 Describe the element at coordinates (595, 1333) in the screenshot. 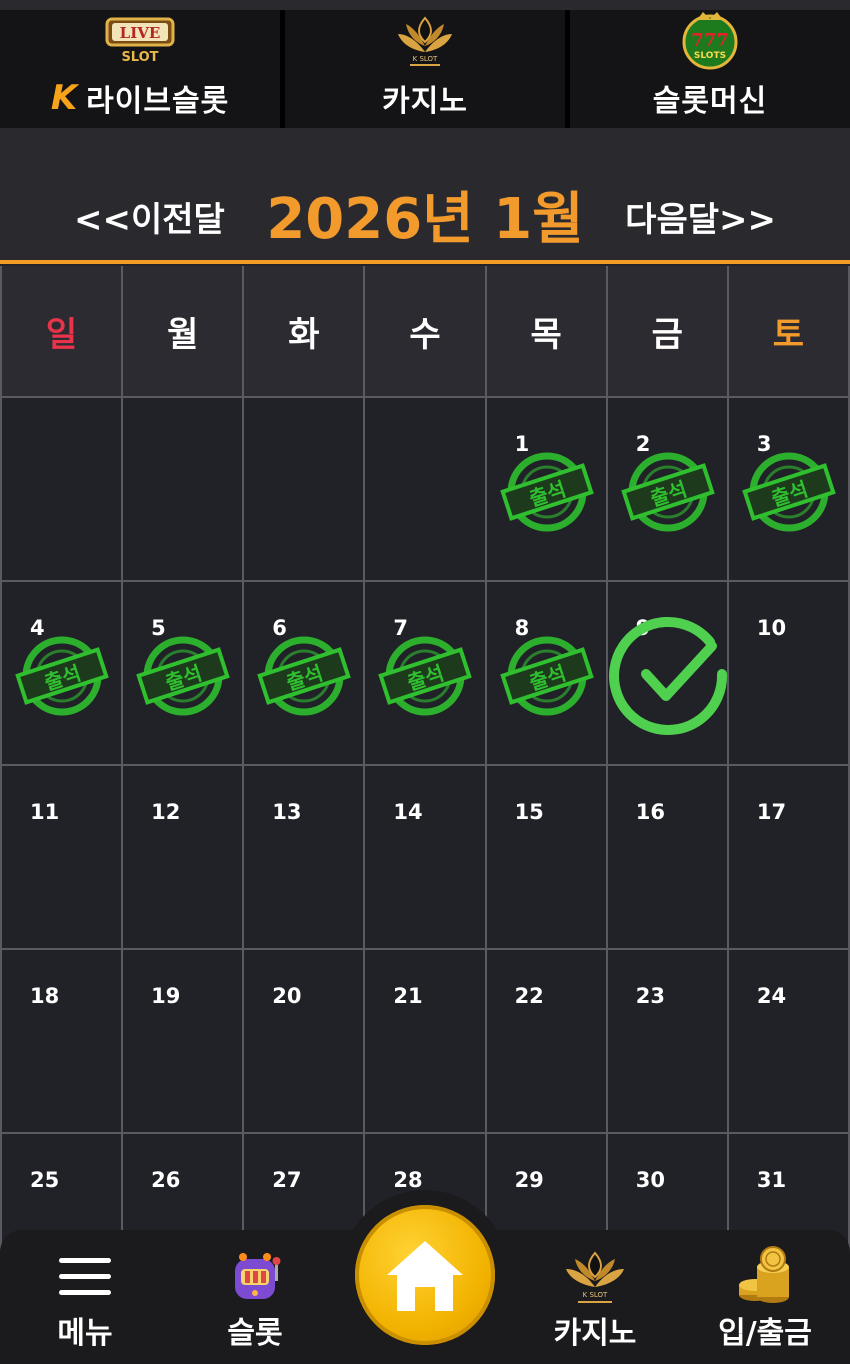

I see `casino-label: 카지노` at that location.